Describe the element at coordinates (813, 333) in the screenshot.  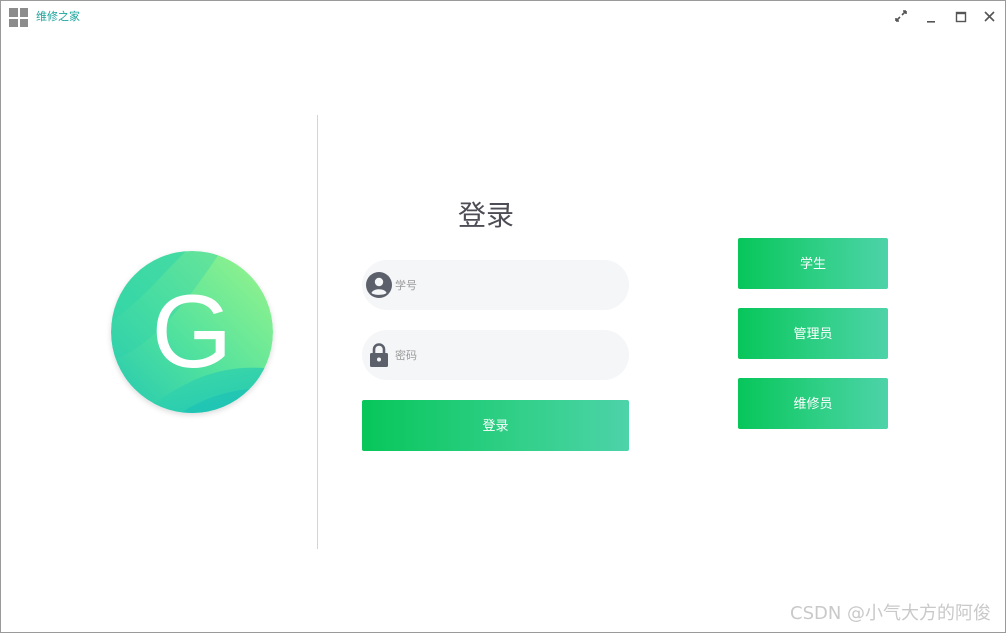
I see `admin-role-button: 管理员` at that location.